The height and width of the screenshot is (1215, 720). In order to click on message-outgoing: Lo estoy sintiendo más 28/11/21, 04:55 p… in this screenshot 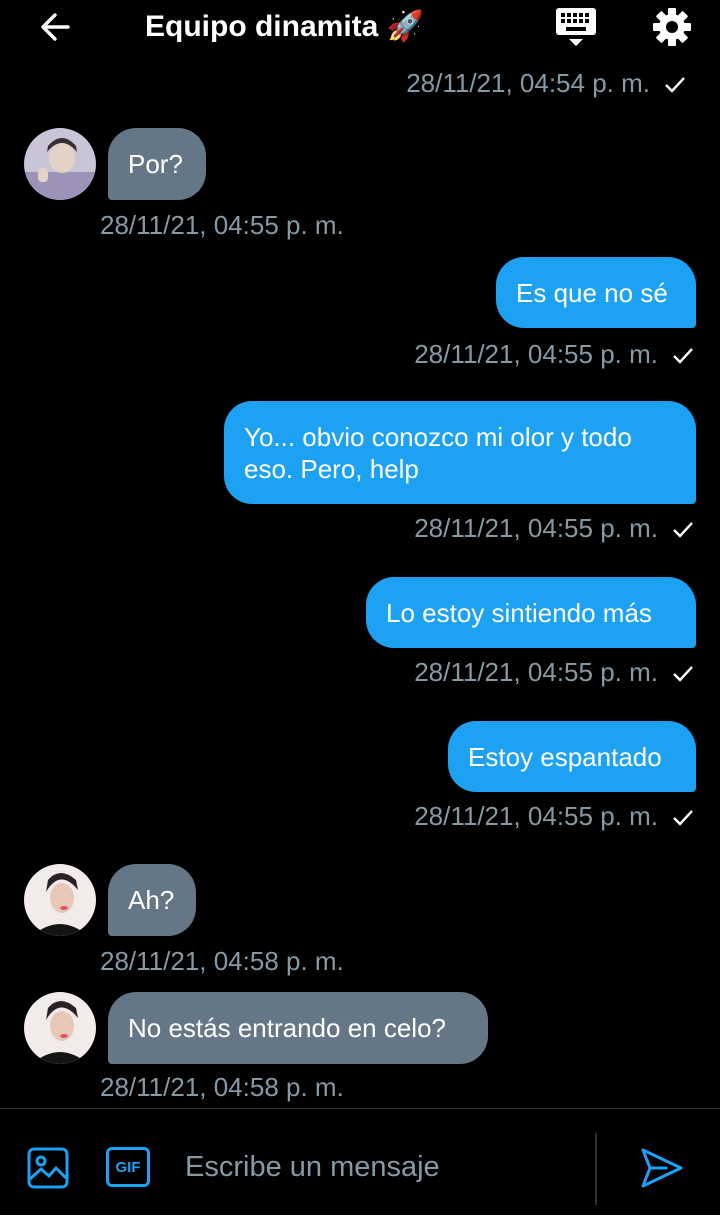, I will do `click(360, 634)`.